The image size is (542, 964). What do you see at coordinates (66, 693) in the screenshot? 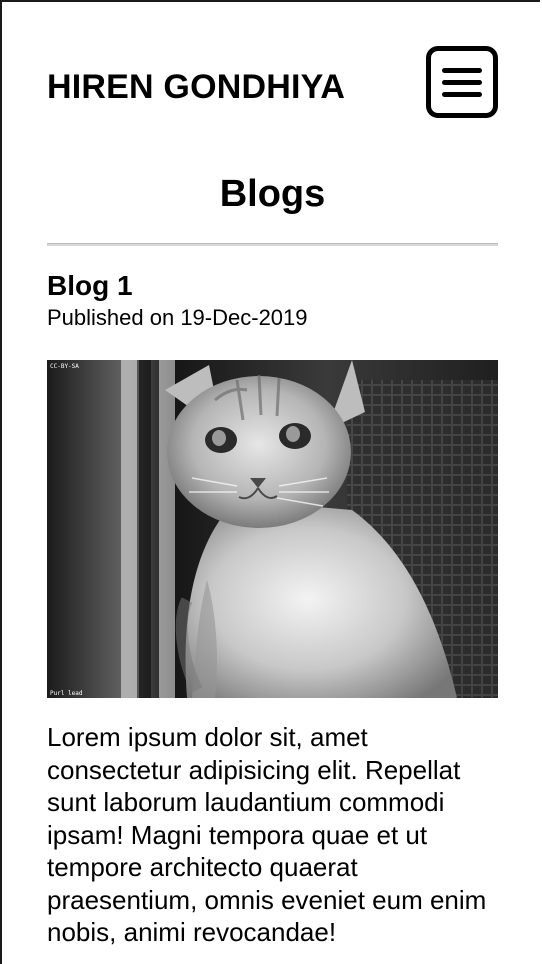
I see `image-overlay-bottom-text: Purl lead` at bounding box center [66, 693].